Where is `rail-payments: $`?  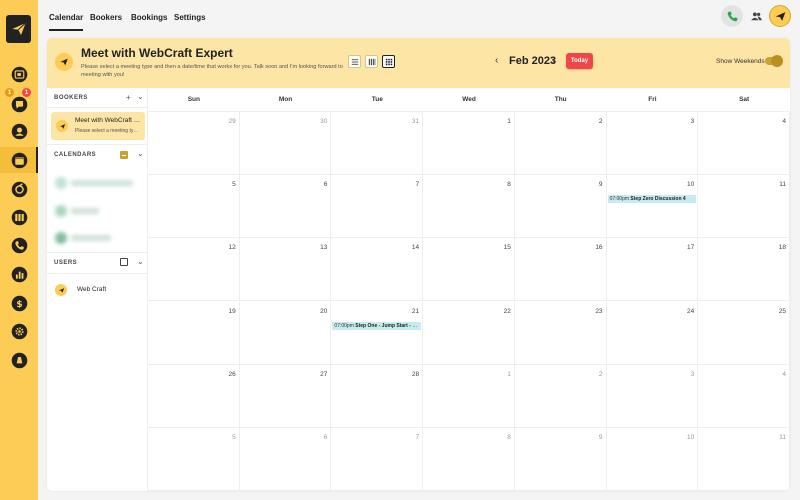 rail-payments: $ is located at coordinates (19, 303).